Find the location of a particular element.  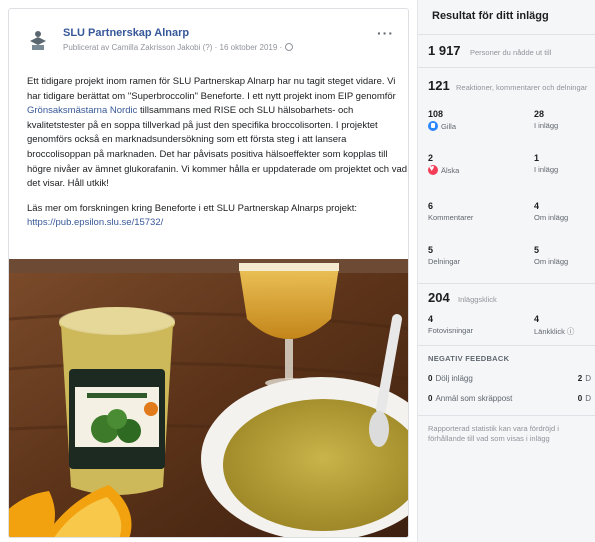

report-spam-label: Anmäl som skräppost is located at coordinates (474, 398).